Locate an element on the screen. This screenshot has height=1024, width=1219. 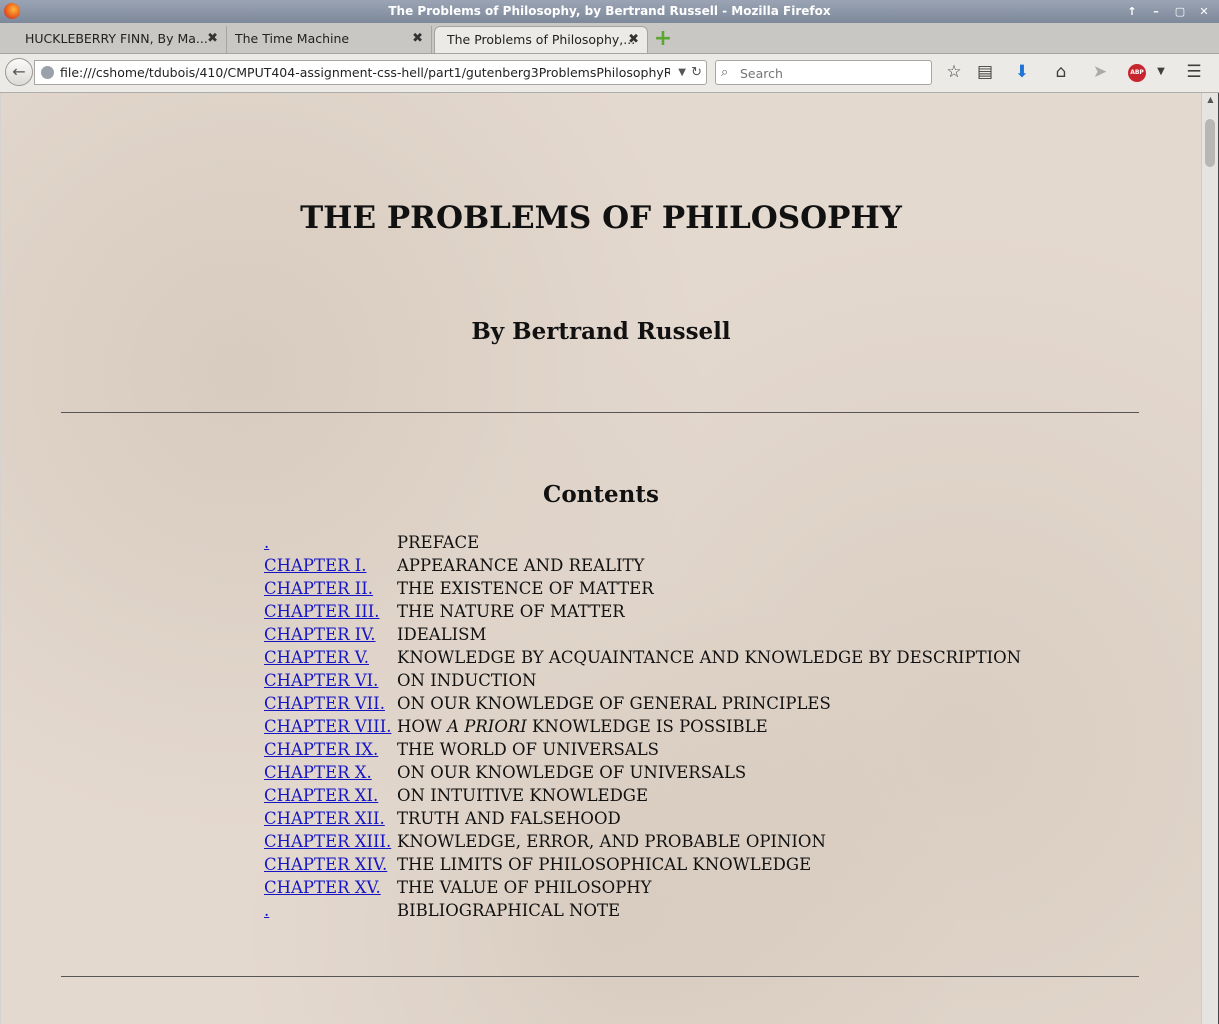
minimize-button: – is located at coordinates (1156, 11).